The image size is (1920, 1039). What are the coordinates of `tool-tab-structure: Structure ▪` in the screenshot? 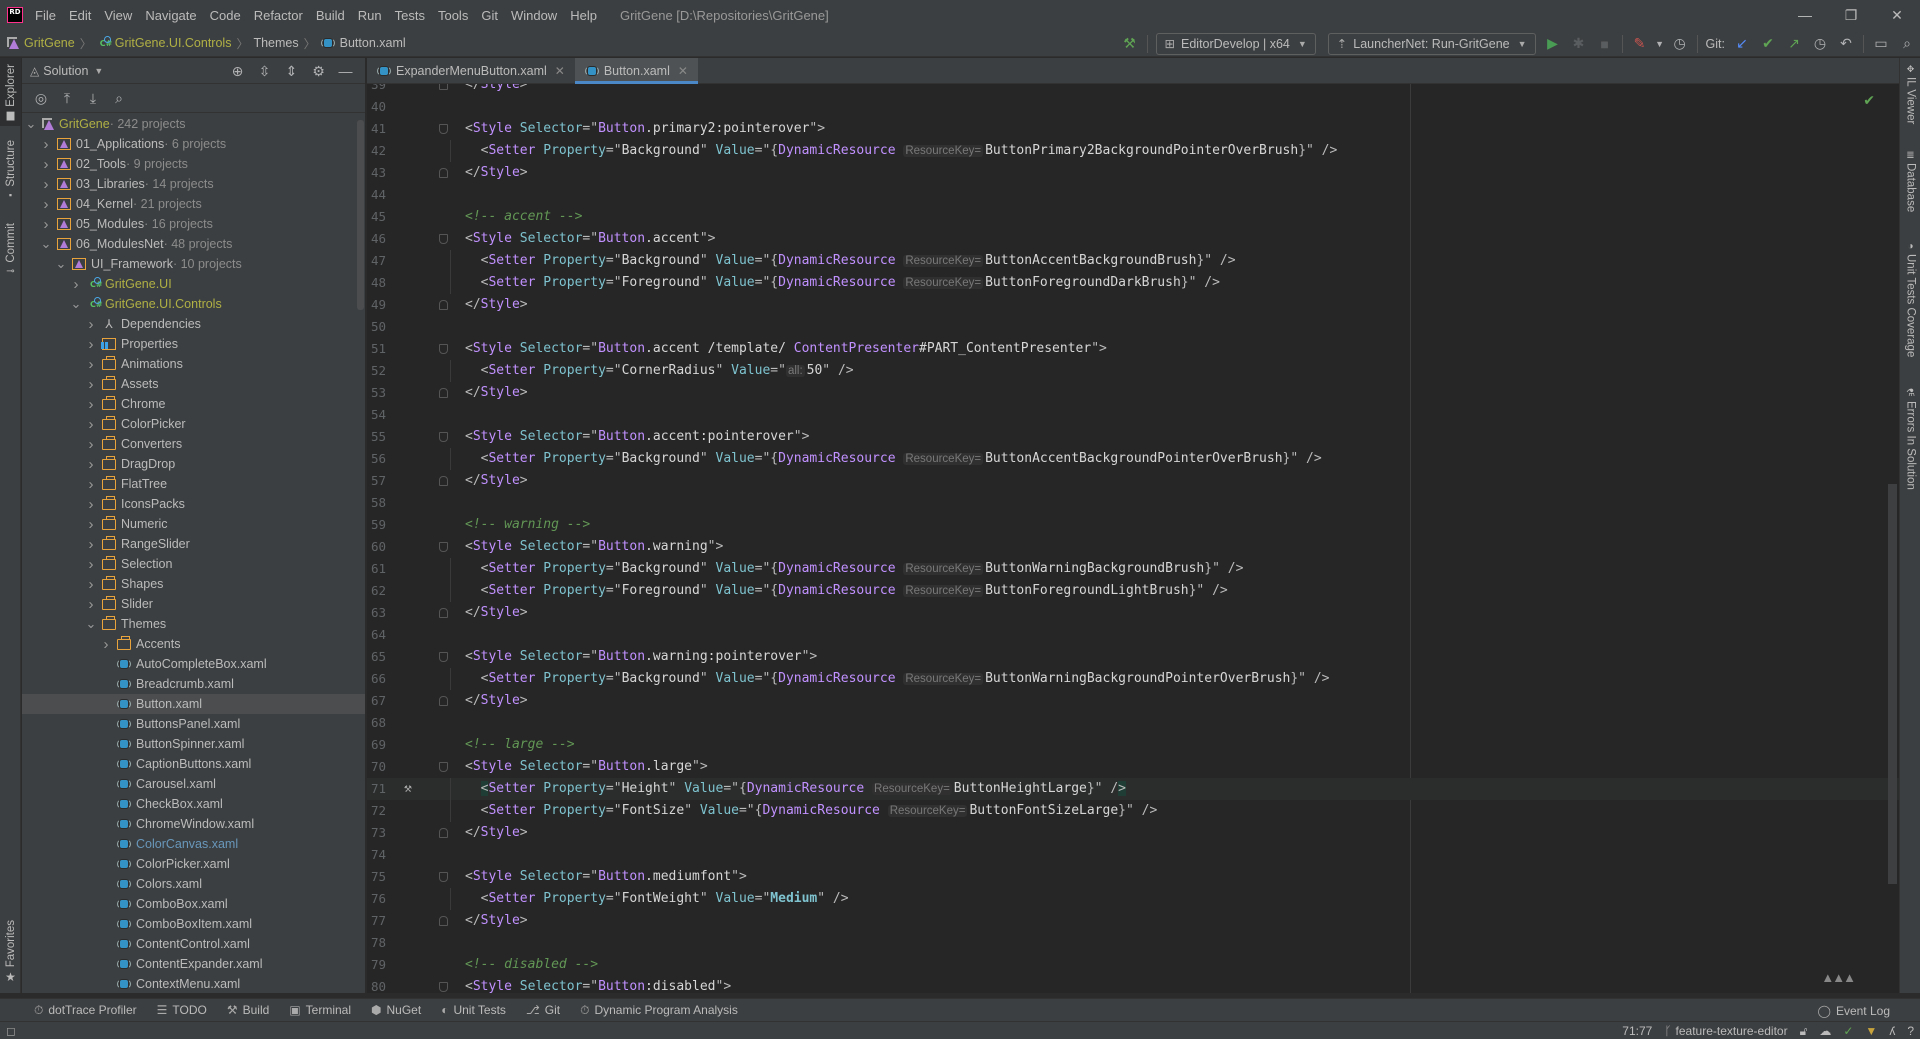 It's located at (10, 175).